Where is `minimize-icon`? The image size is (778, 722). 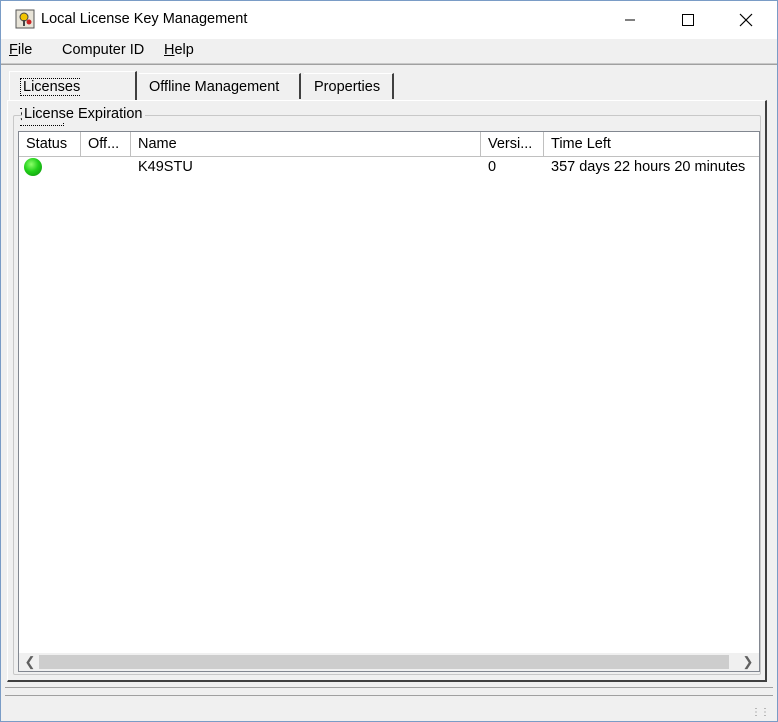
minimize-icon is located at coordinates (630, 20).